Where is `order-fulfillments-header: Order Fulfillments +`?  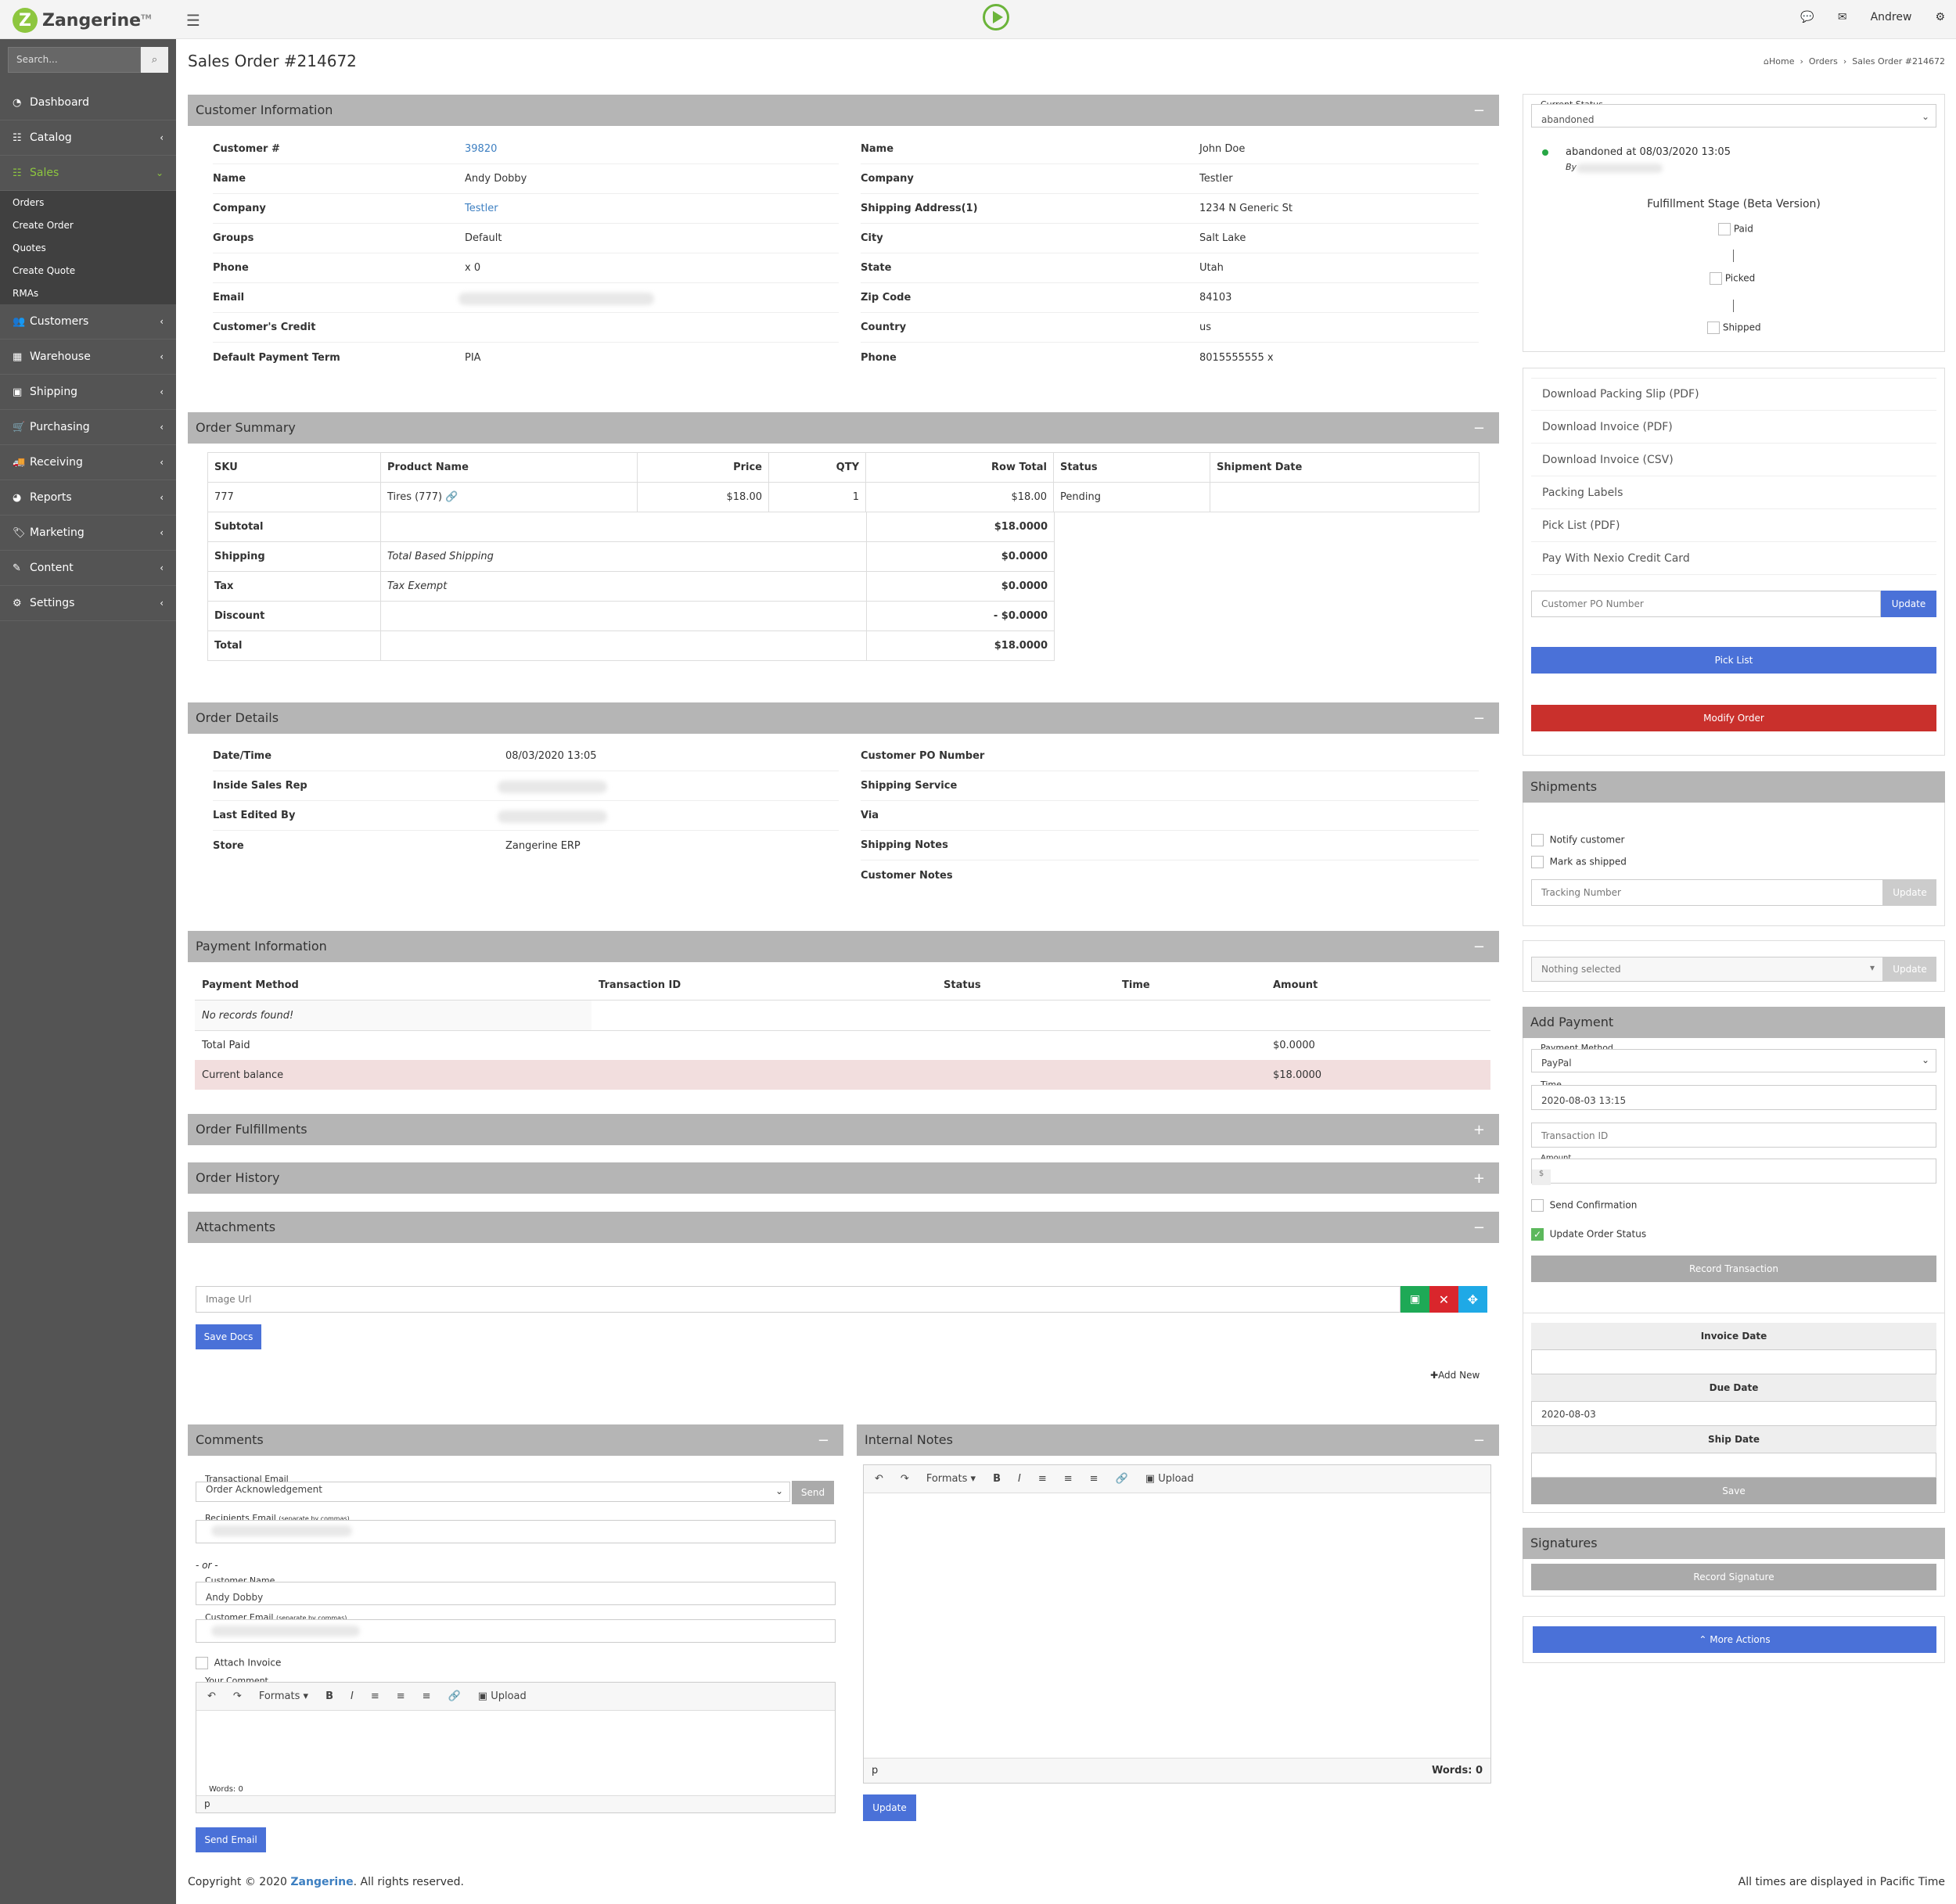
order-fulfillments-header: Order Fulfillments + is located at coordinates (843, 1129).